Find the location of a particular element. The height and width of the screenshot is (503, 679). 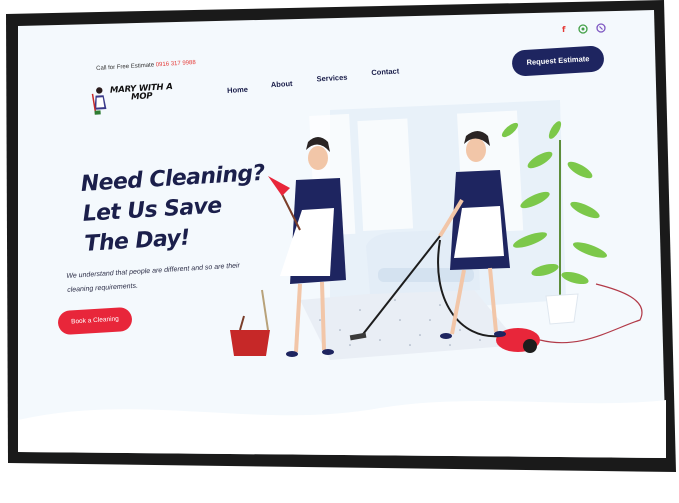

carpet-icon is located at coordinates (410, 322).